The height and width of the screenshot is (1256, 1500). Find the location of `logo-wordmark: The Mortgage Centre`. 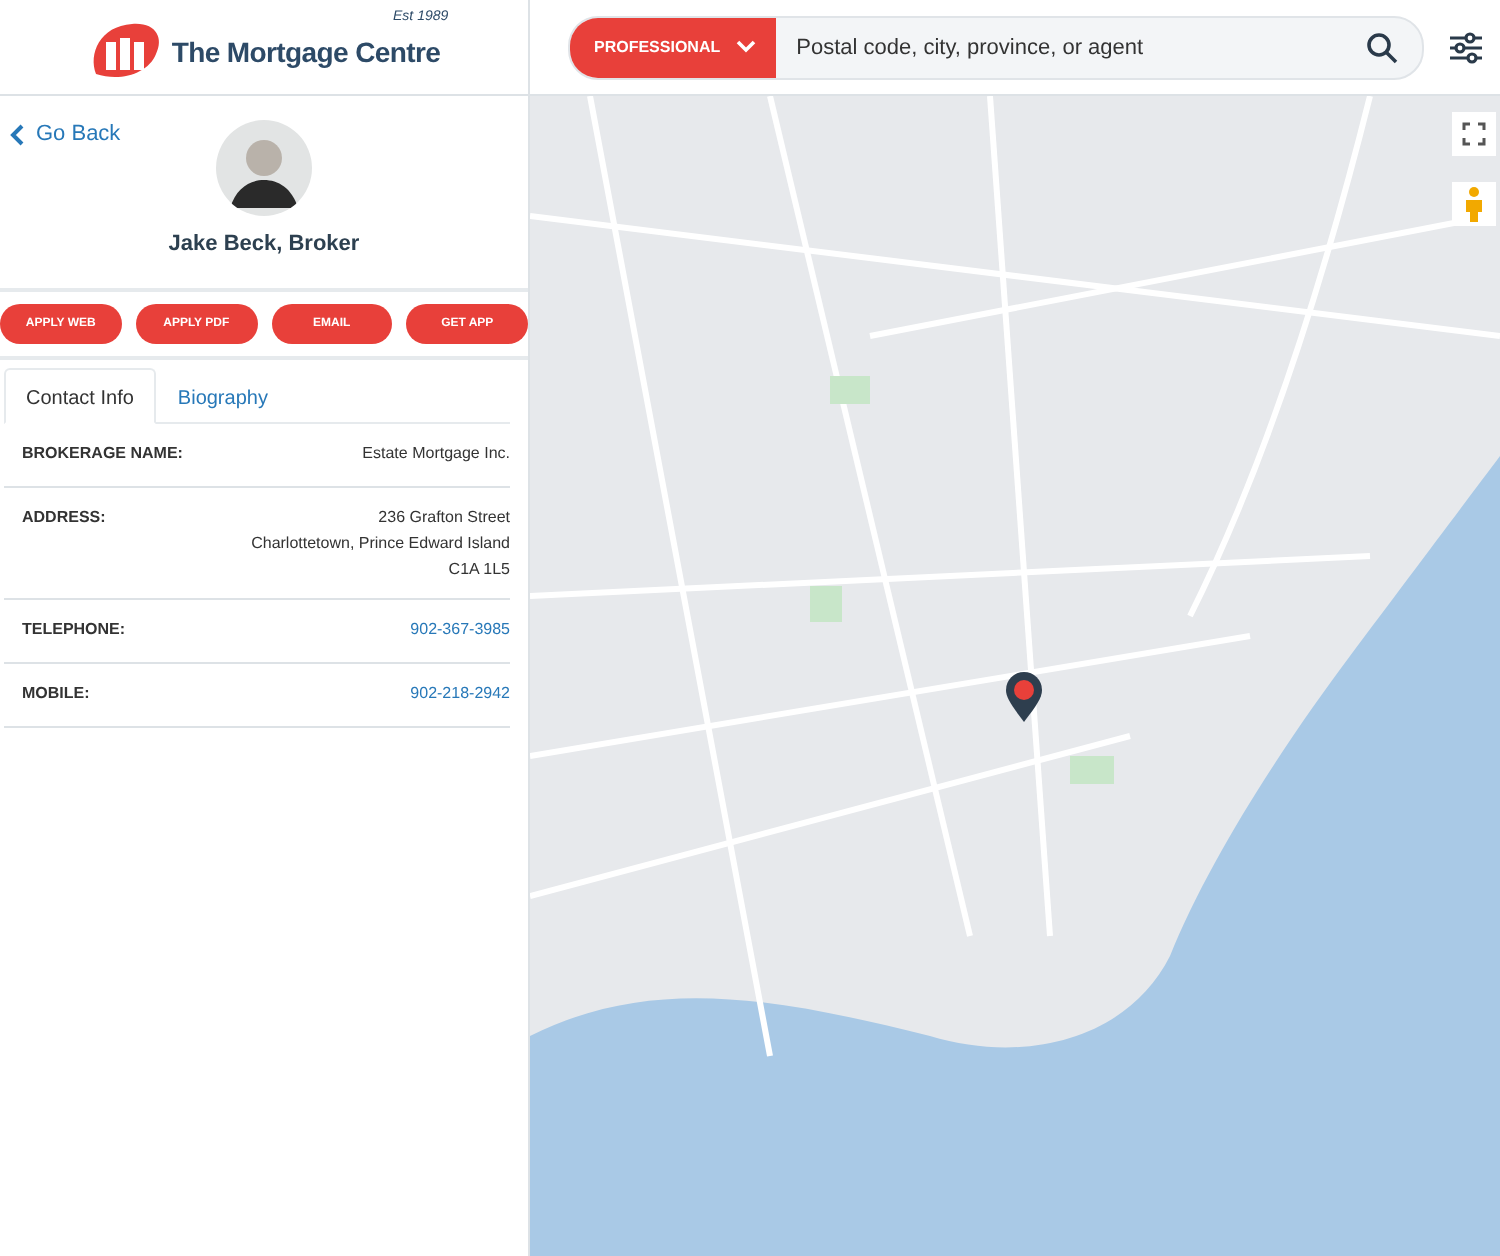

logo-wordmark: The Mortgage Centre is located at coordinates (306, 51).